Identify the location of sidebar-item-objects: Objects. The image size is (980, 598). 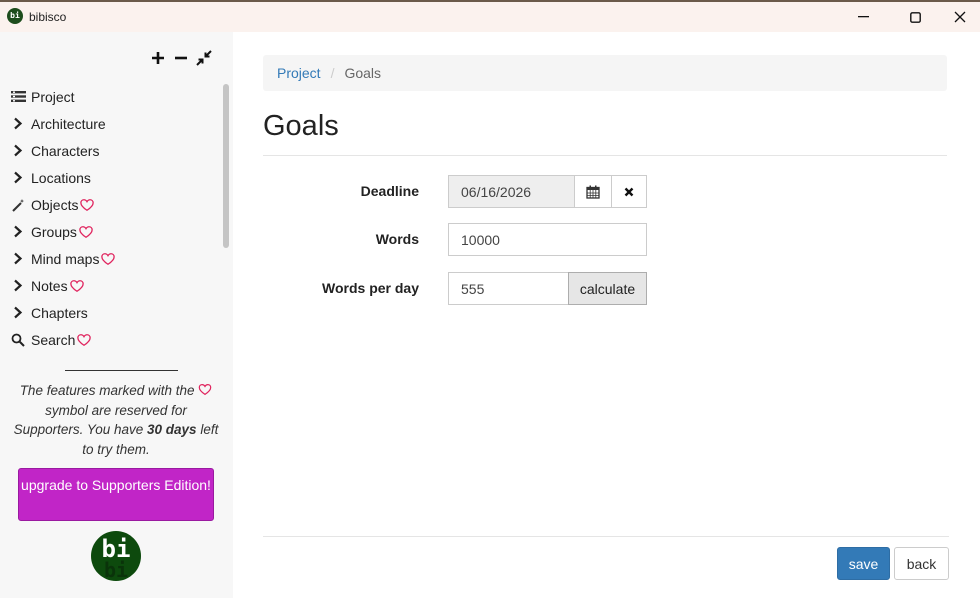
(62, 204).